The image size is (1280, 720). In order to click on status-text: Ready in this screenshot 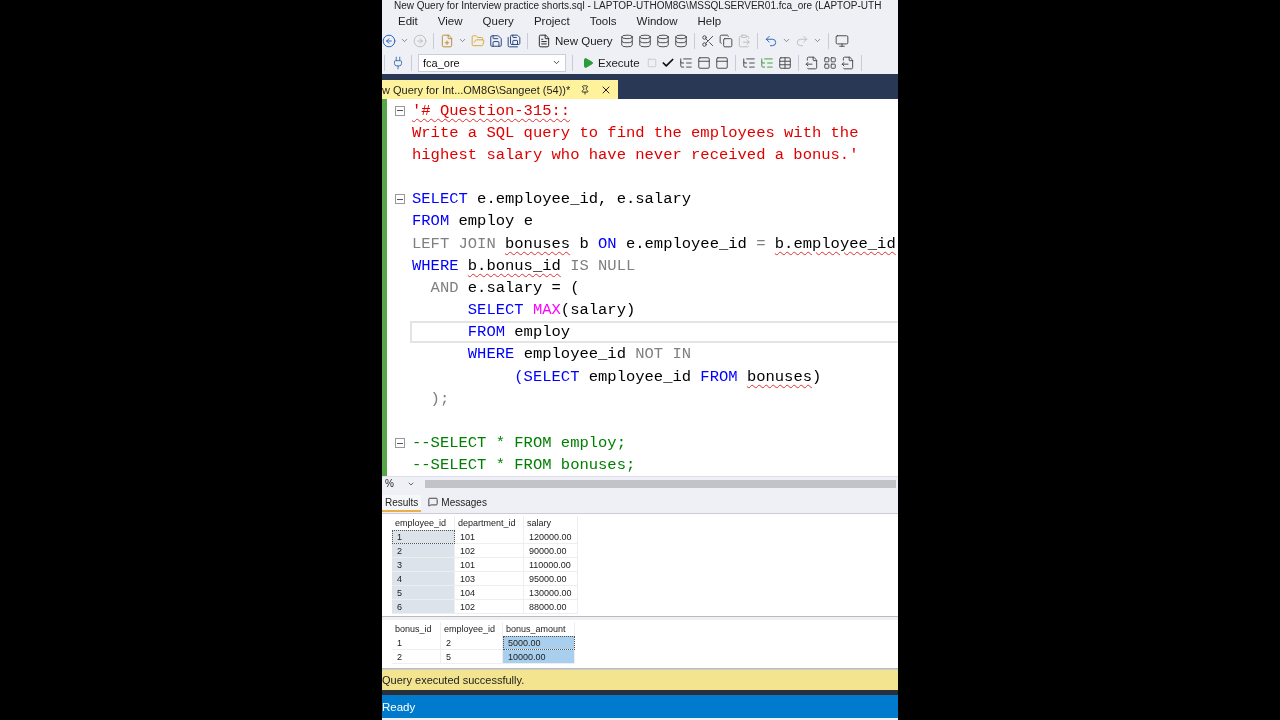, I will do `click(399, 706)`.